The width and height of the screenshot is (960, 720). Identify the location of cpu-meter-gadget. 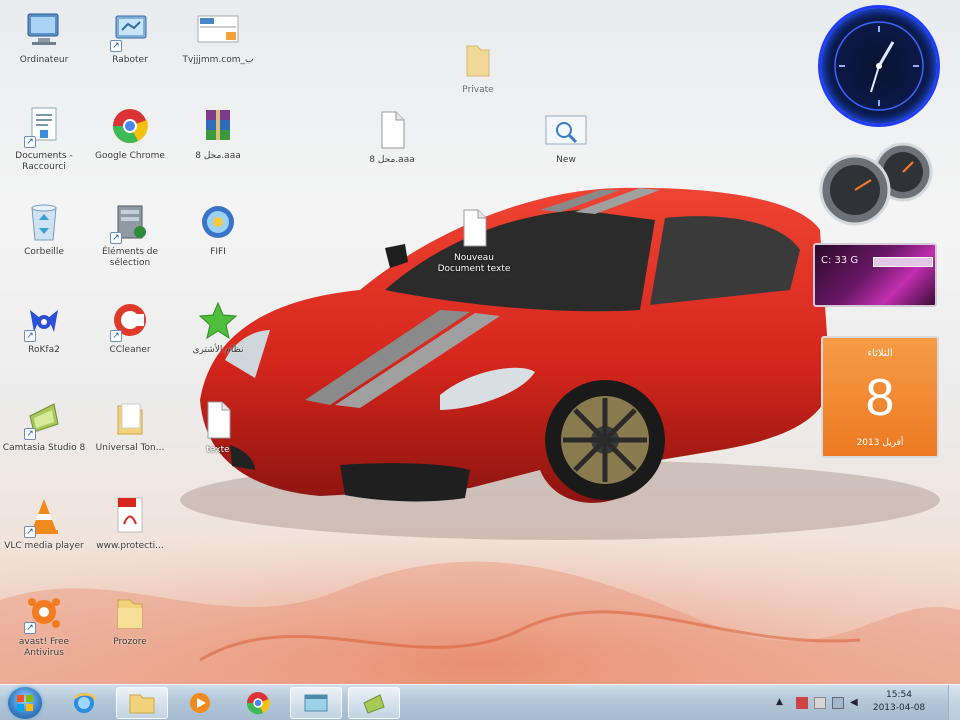
(878, 183).